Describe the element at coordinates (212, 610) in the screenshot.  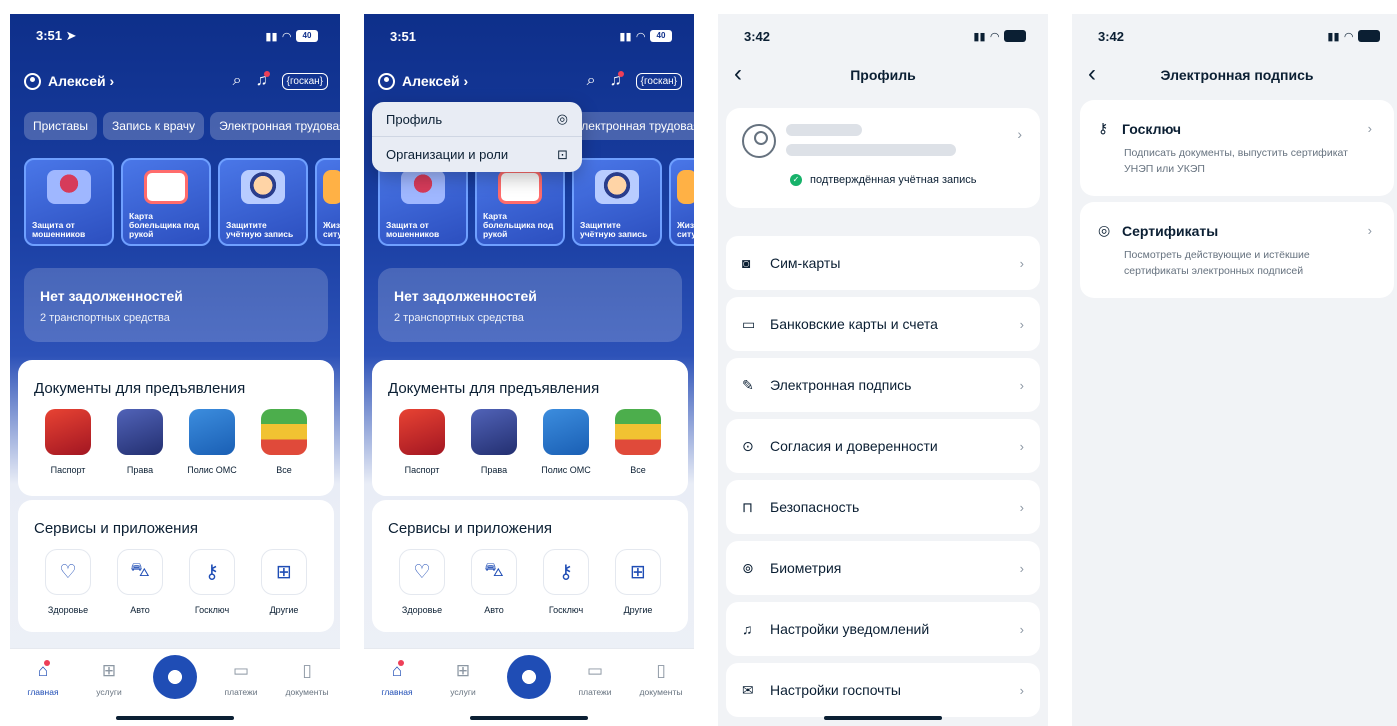
I see `tile-label: Госключ` at that location.